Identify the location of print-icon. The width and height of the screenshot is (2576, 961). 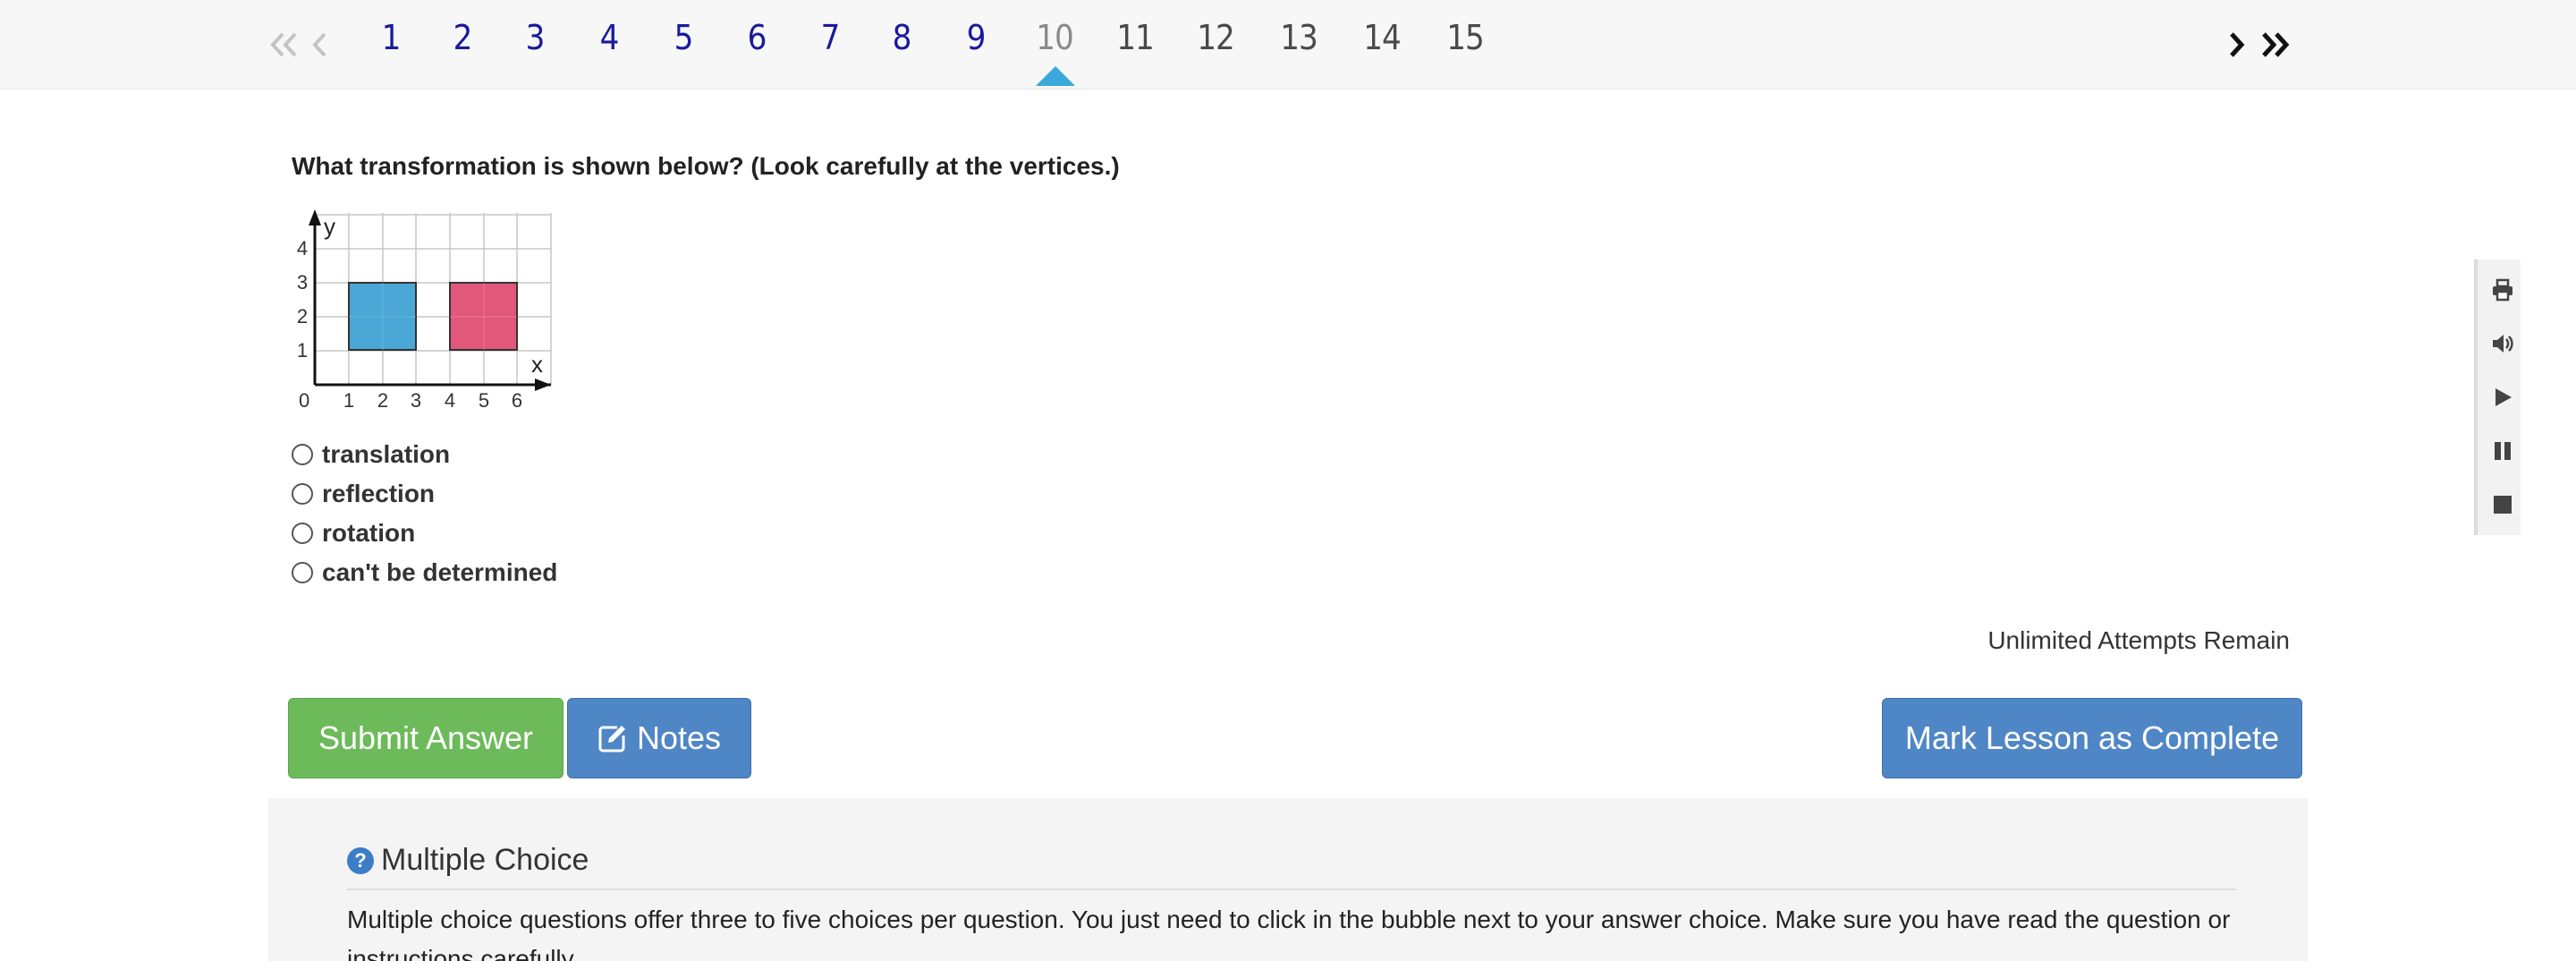
(2503, 290).